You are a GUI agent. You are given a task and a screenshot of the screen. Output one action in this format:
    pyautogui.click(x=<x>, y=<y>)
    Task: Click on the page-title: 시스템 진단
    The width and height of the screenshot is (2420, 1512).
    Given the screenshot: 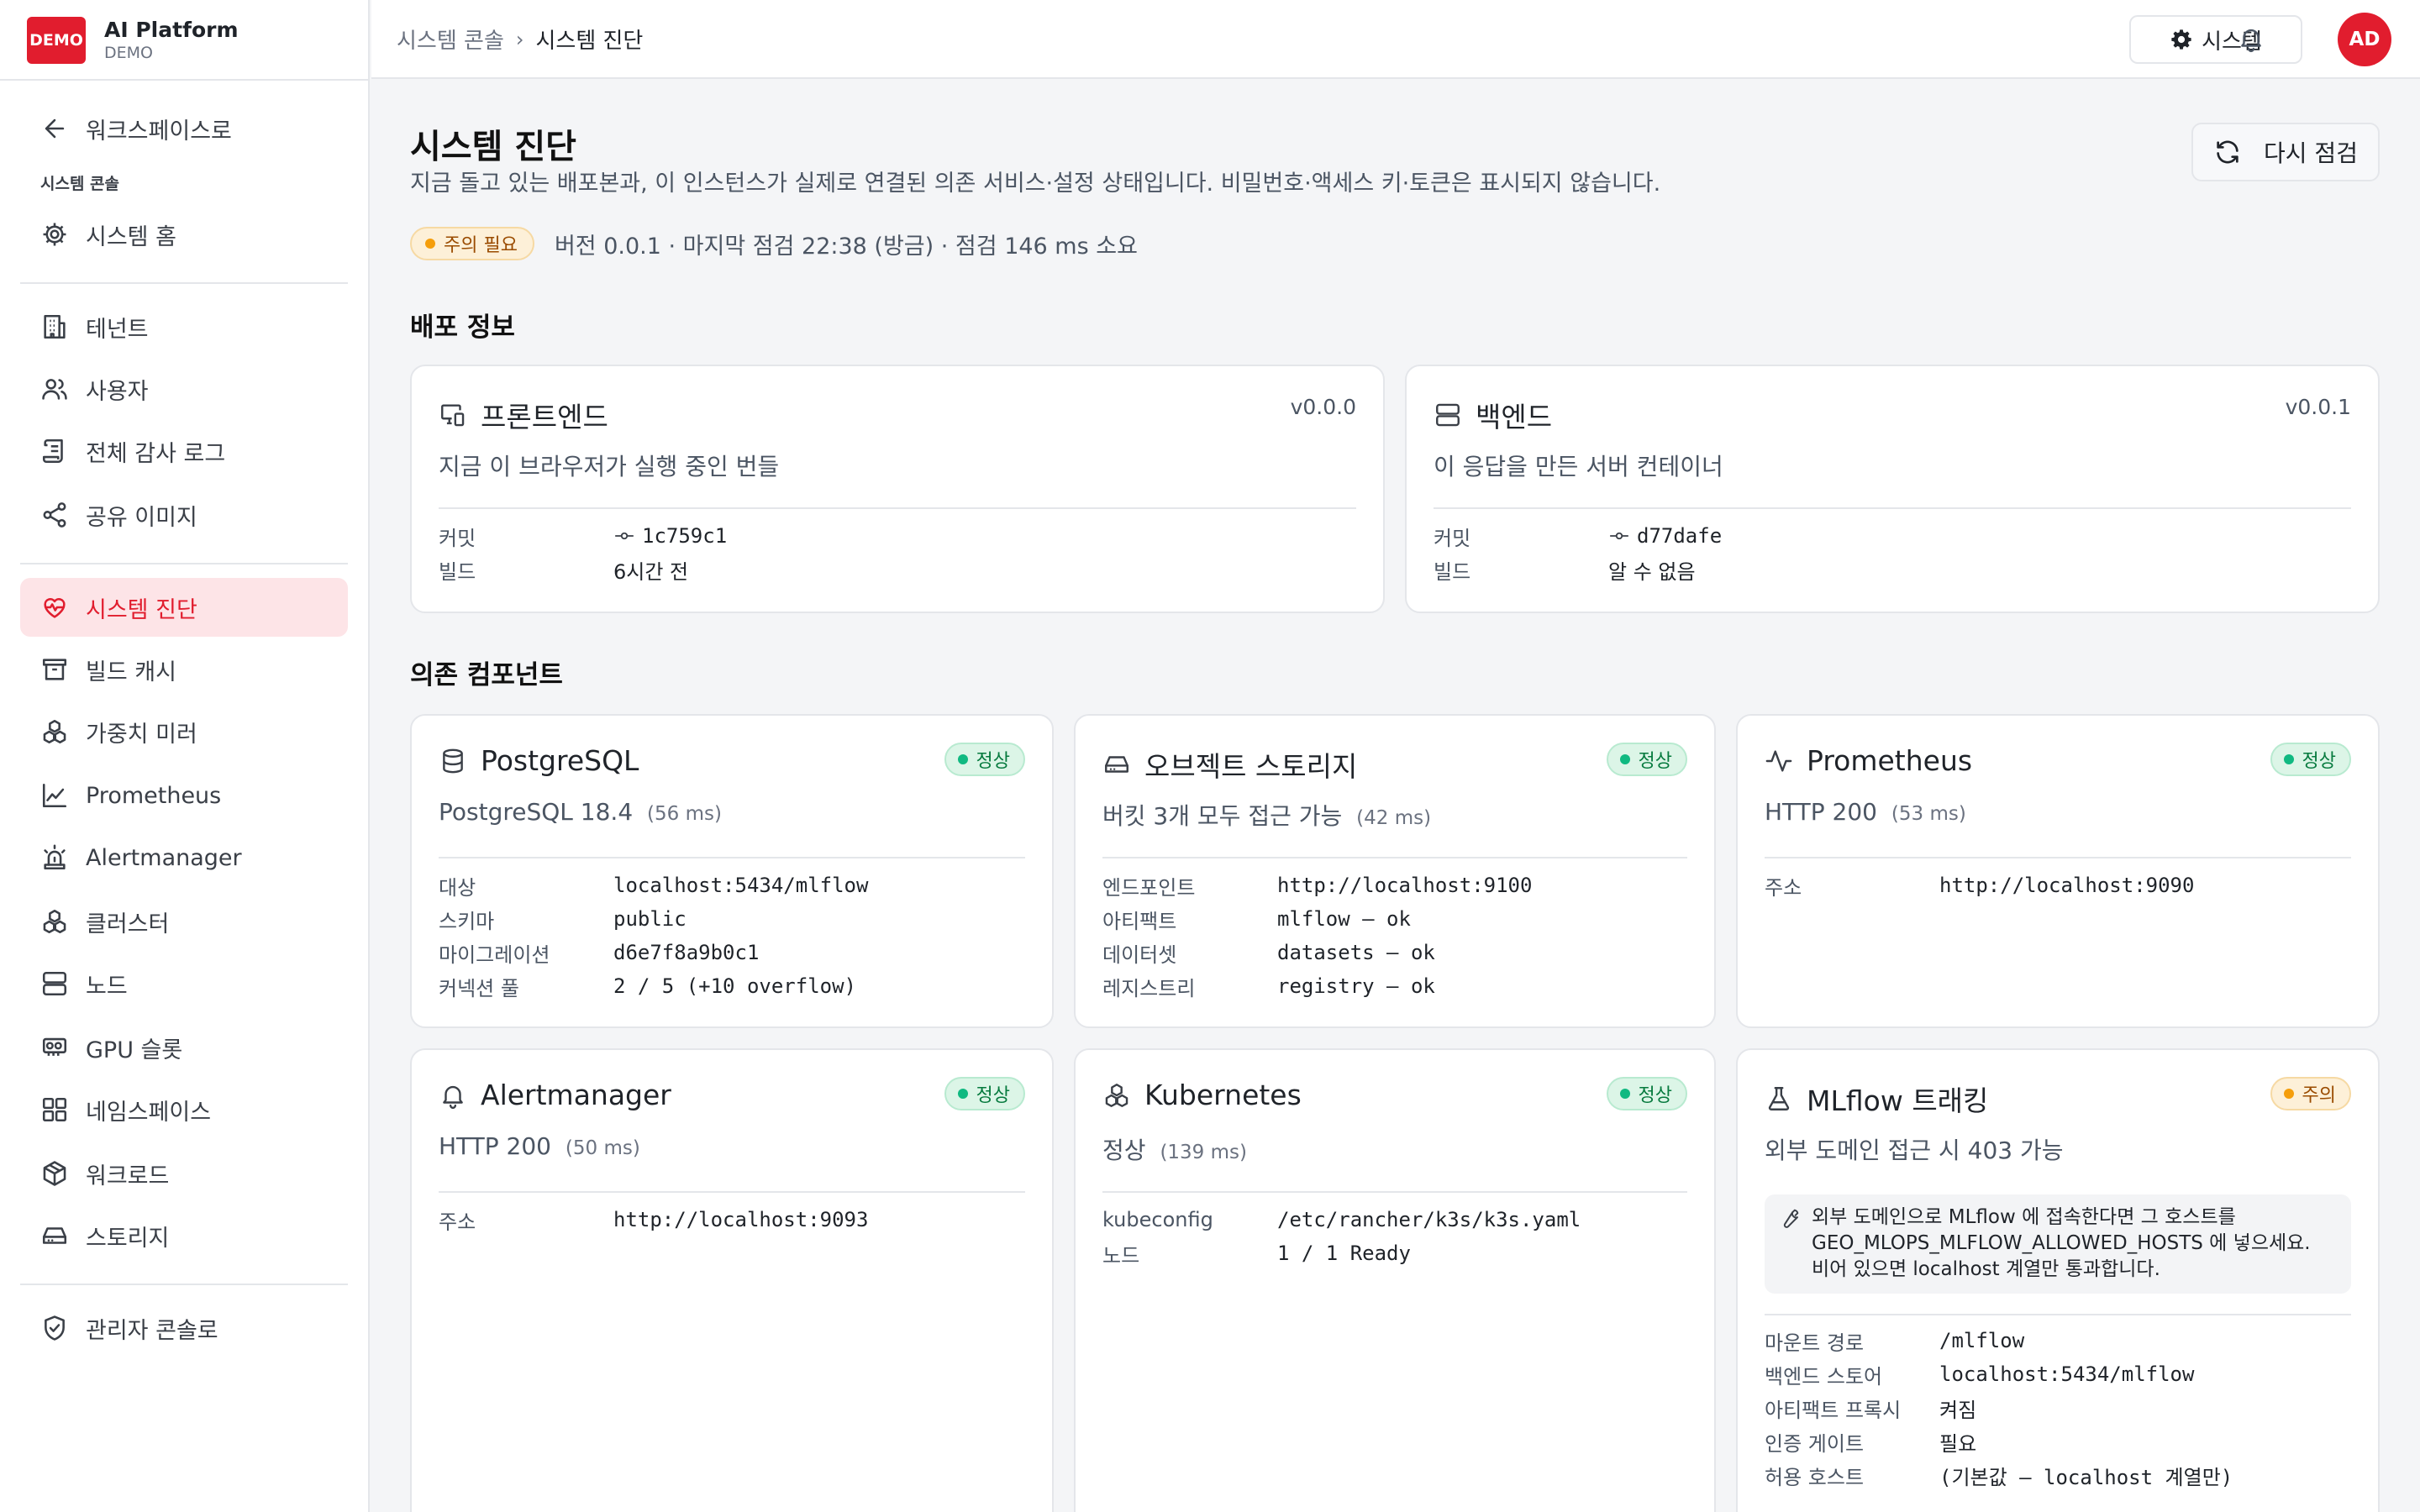 What is the action you would take?
    pyautogui.click(x=493, y=147)
    